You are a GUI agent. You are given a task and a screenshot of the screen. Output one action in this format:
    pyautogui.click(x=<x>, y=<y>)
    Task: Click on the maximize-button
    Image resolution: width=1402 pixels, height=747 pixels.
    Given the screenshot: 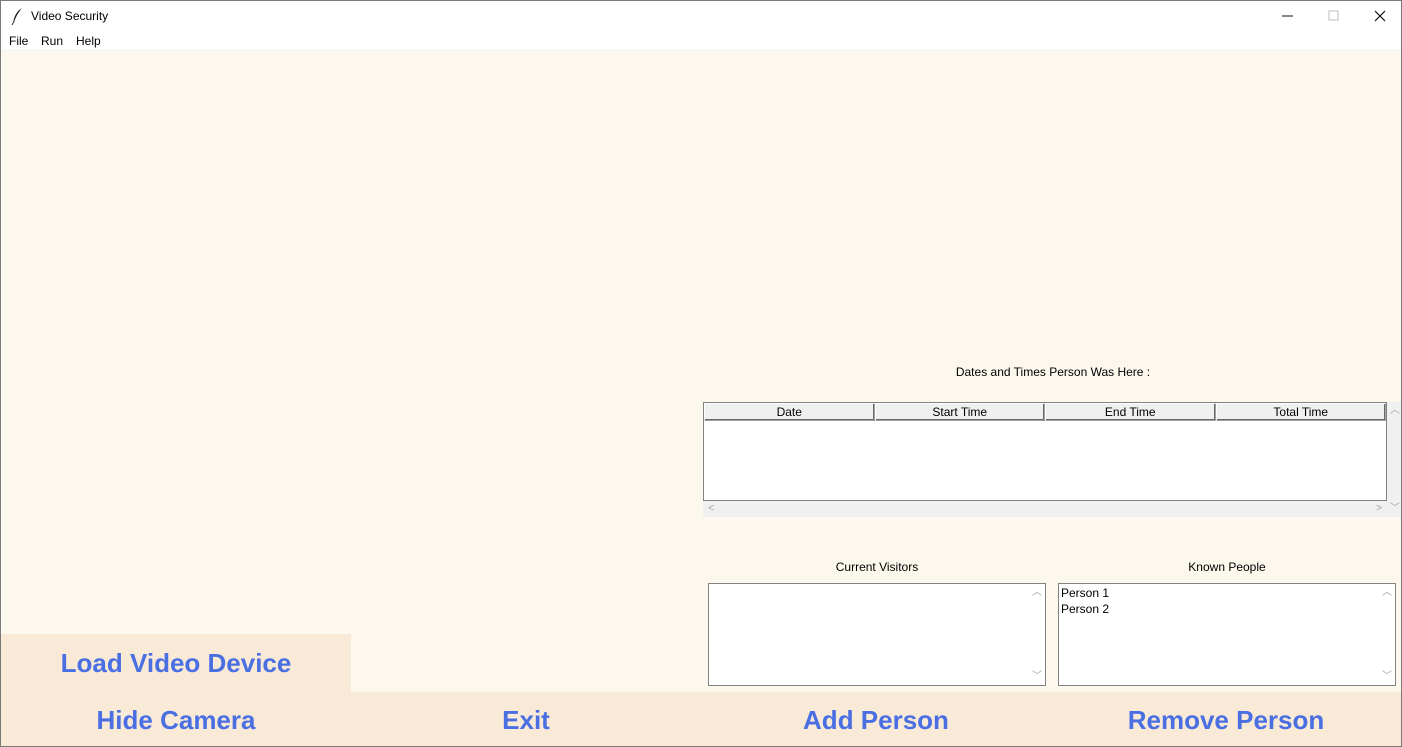 What is the action you would take?
    pyautogui.click(x=1334, y=16)
    